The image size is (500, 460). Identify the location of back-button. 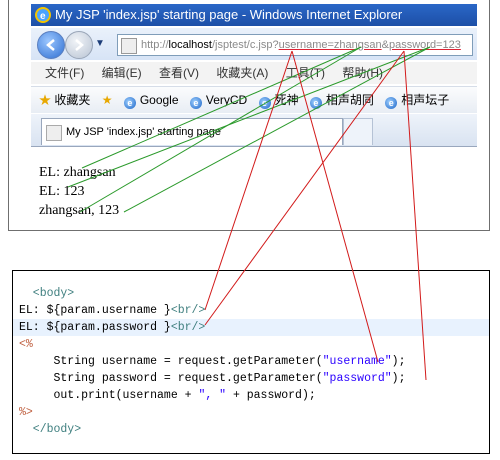
(51, 45).